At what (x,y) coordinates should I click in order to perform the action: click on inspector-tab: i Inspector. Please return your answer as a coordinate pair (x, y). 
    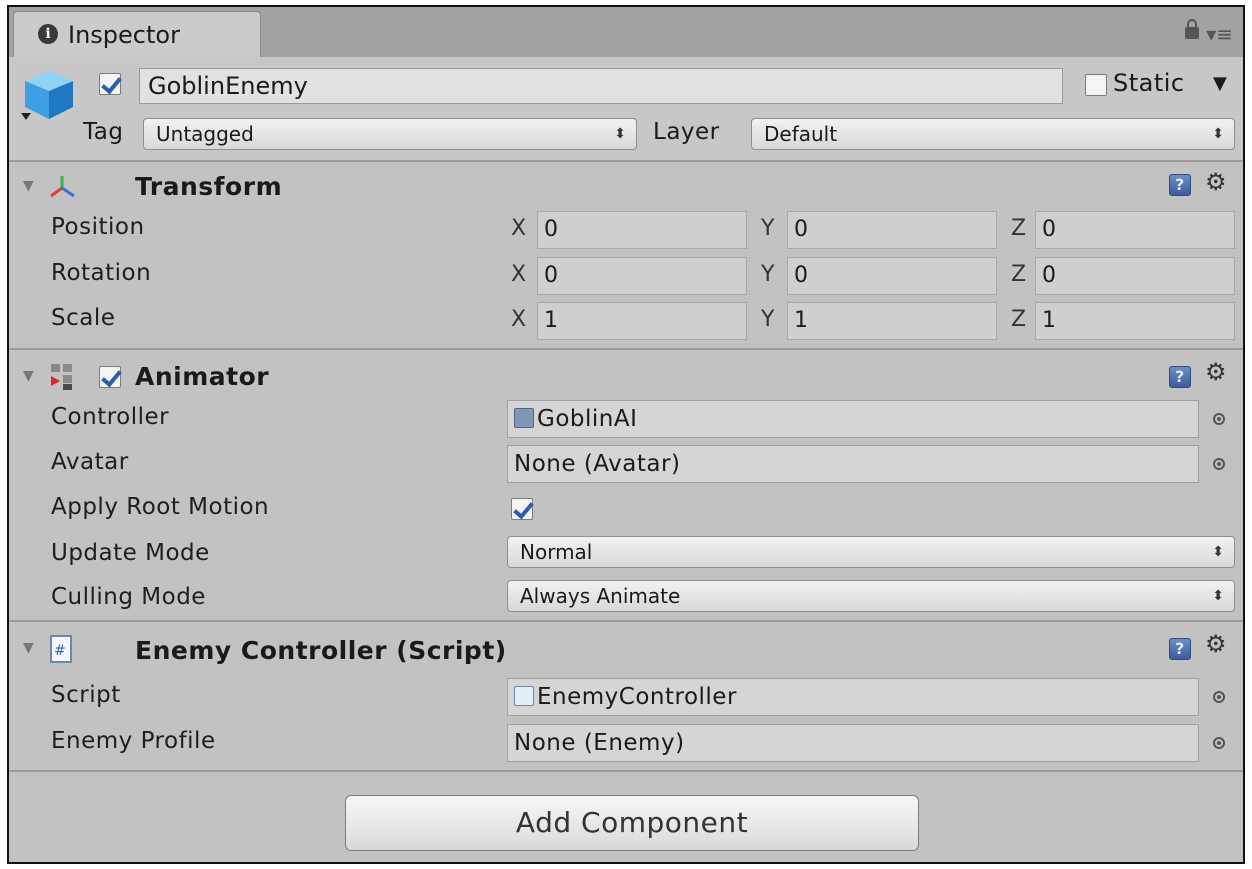
    Looking at the image, I should click on (137, 34).